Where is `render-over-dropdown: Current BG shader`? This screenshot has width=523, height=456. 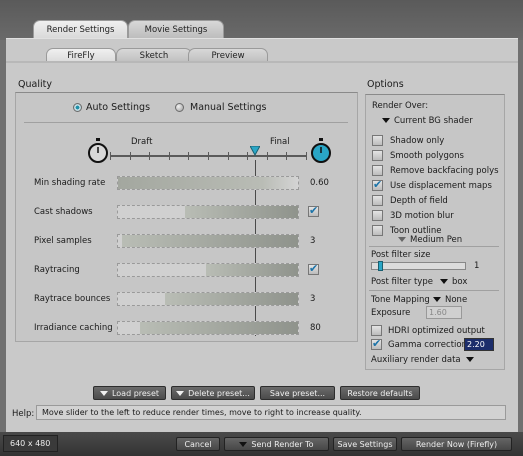
render-over-dropdown: Current BG shader is located at coordinates (427, 121).